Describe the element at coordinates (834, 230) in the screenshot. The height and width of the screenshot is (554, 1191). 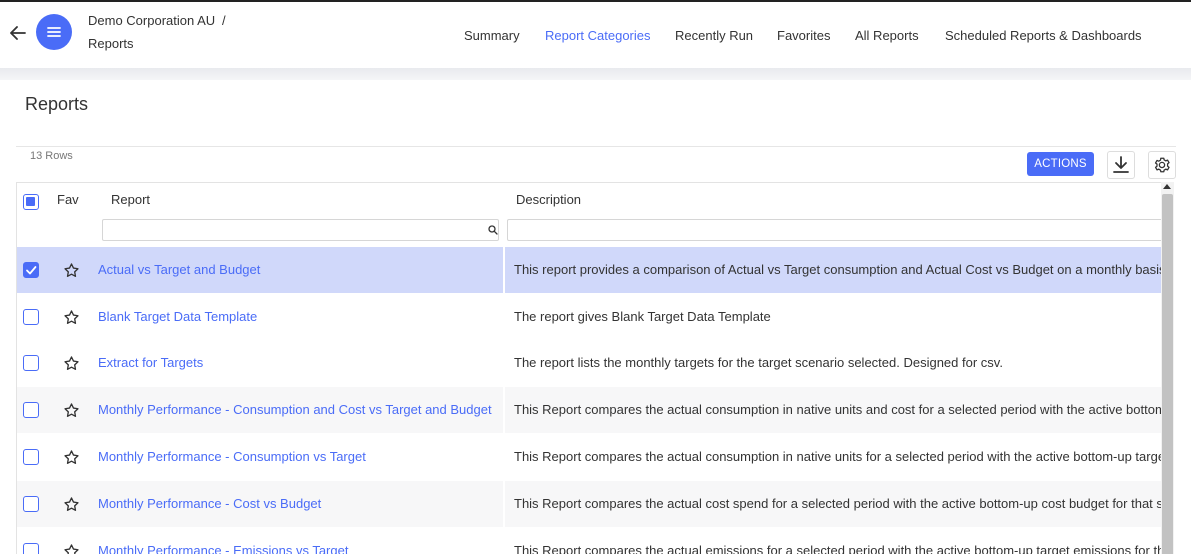
I see `description-filter-input` at that location.